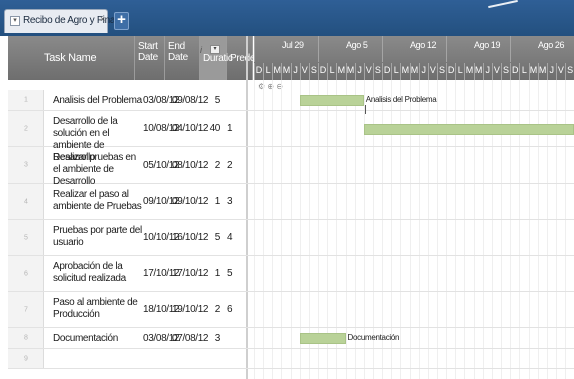  I want to click on predecessor-cell: 4, so click(230, 238).